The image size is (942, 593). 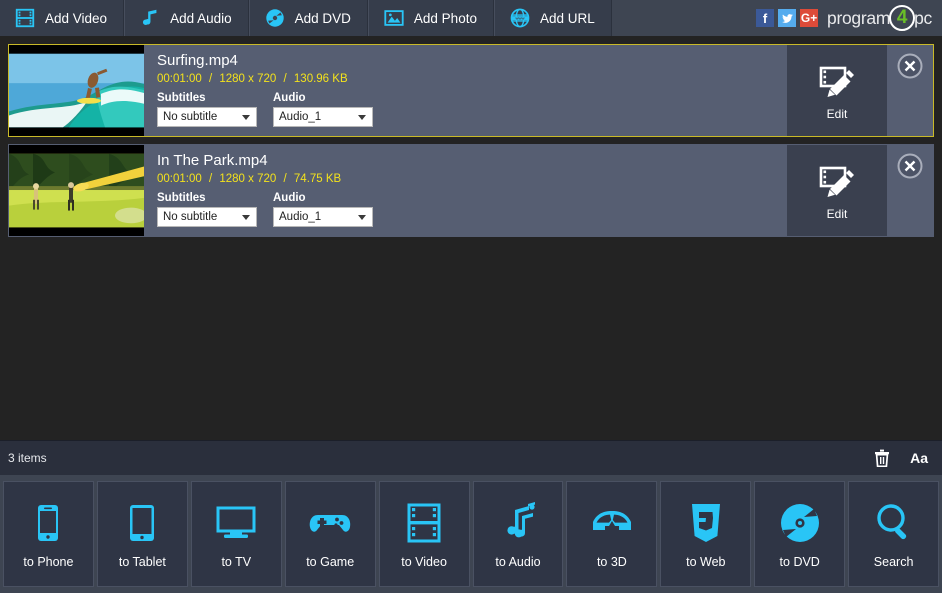 What do you see at coordinates (330, 534) in the screenshot?
I see `tile-to-game: to Game` at bounding box center [330, 534].